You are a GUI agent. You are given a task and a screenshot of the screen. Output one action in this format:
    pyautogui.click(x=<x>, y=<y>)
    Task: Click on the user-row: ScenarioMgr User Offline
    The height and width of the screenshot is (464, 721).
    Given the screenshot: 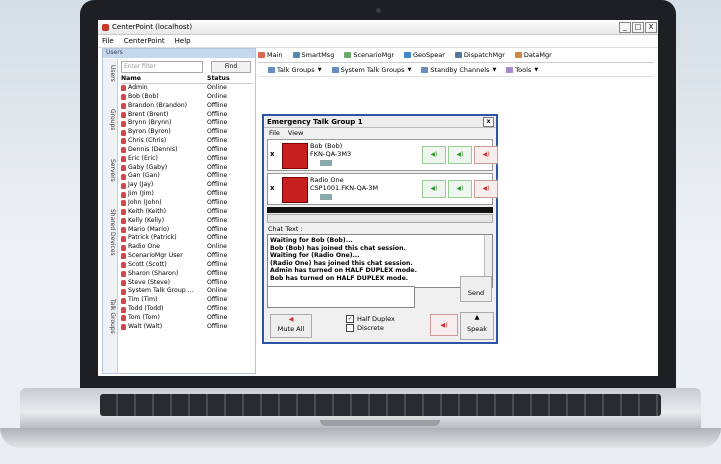 What is the action you would take?
    pyautogui.click(x=187, y=256)
    